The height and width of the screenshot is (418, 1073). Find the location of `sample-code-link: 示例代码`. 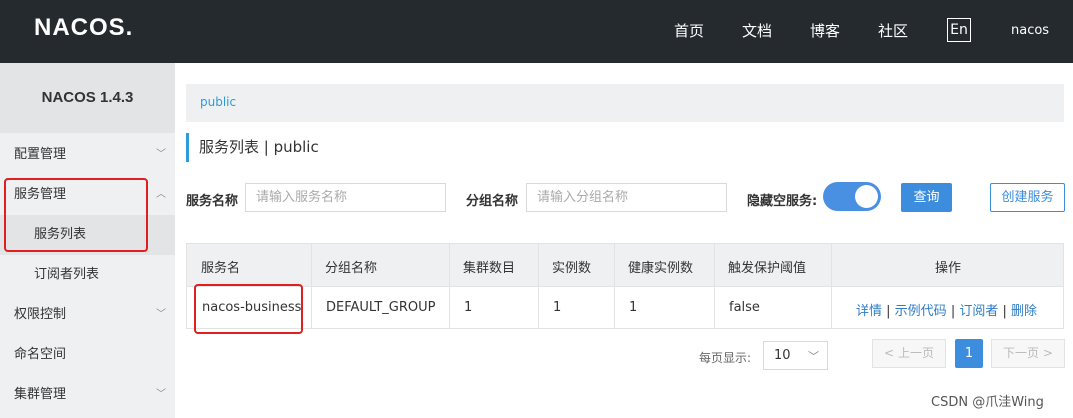

sample-code-link: 示例代码 is located at coordinates (921, 311).